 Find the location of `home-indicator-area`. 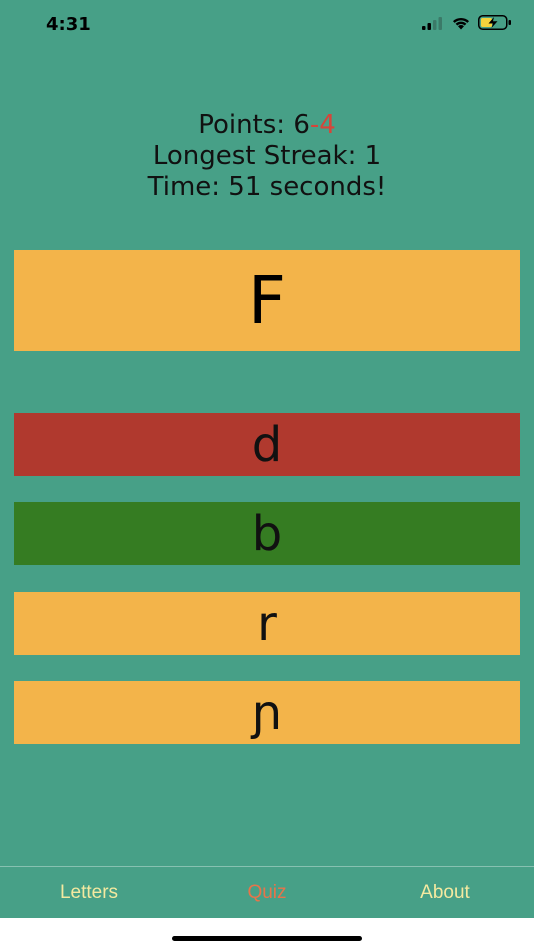

home-indicator-area is located at coordinates (267, 934).